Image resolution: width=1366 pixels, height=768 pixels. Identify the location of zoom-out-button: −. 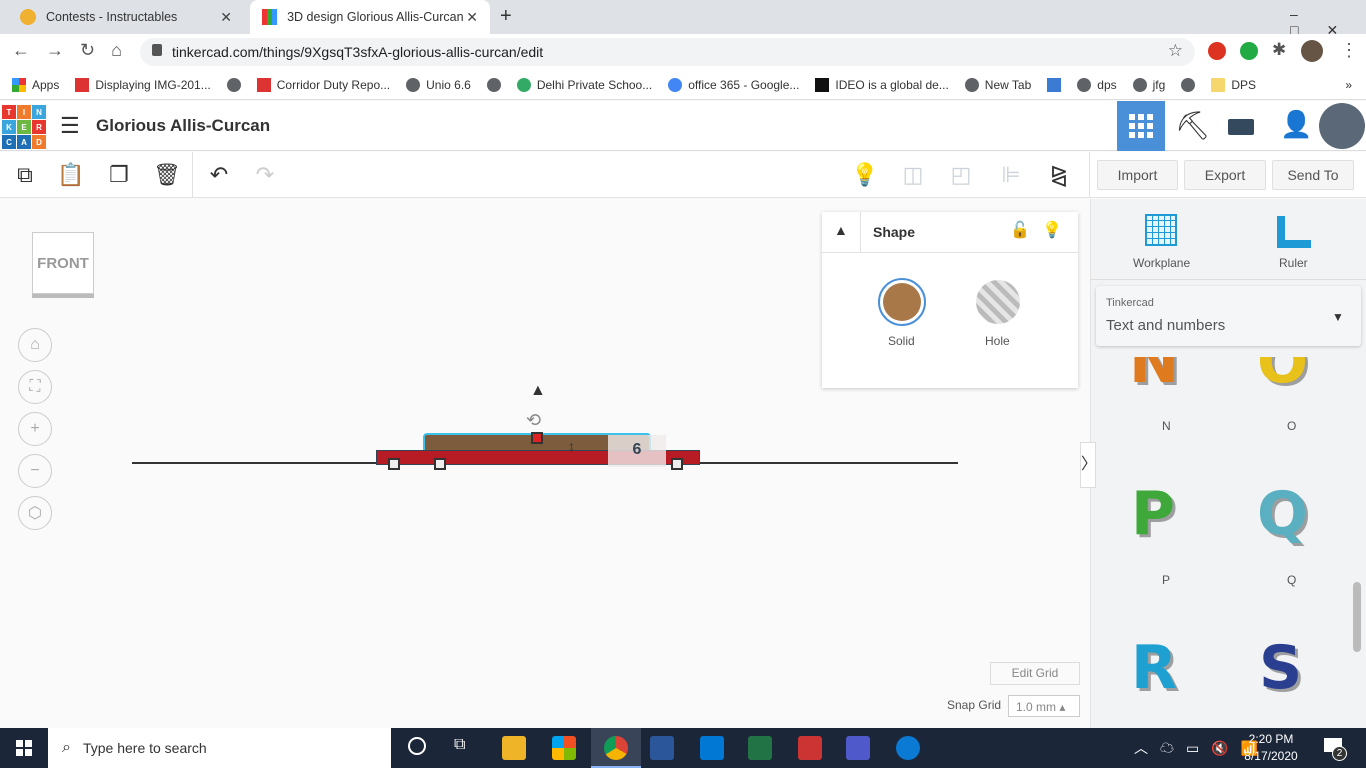
(35, 471).